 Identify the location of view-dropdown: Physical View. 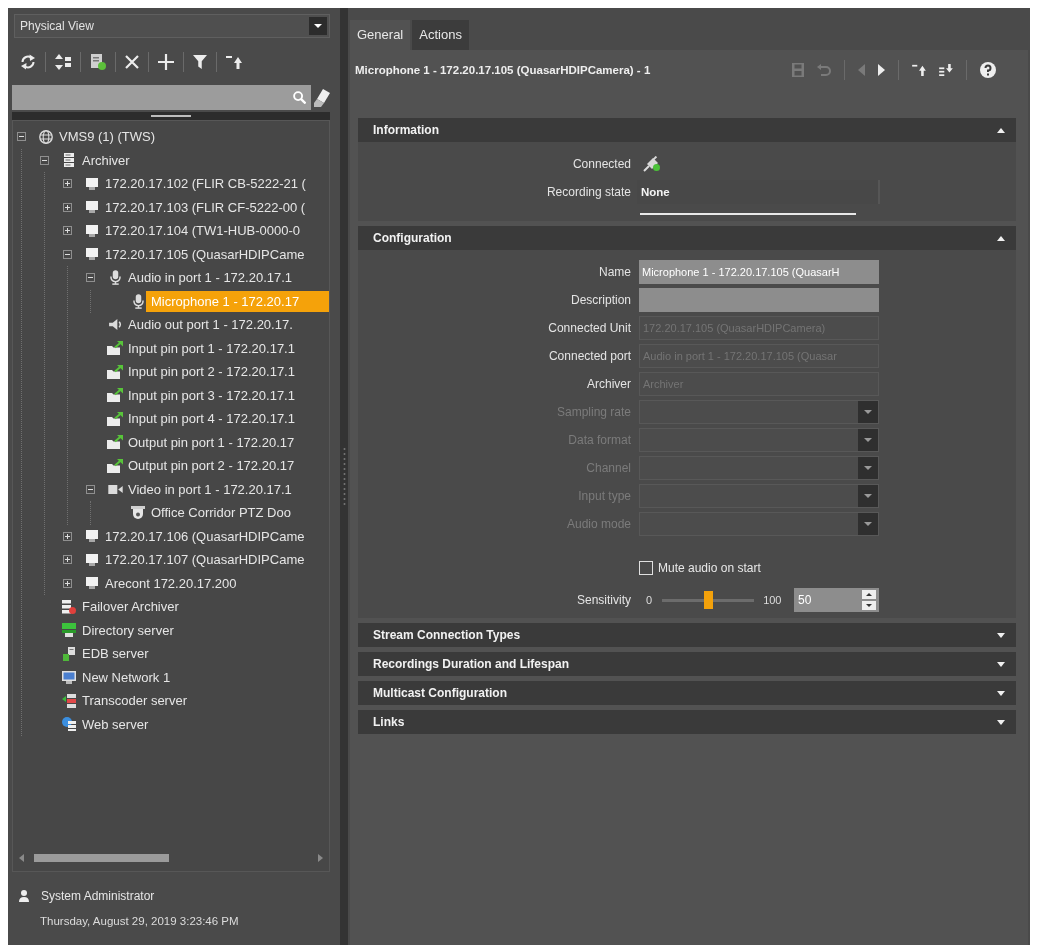
(172, 26).